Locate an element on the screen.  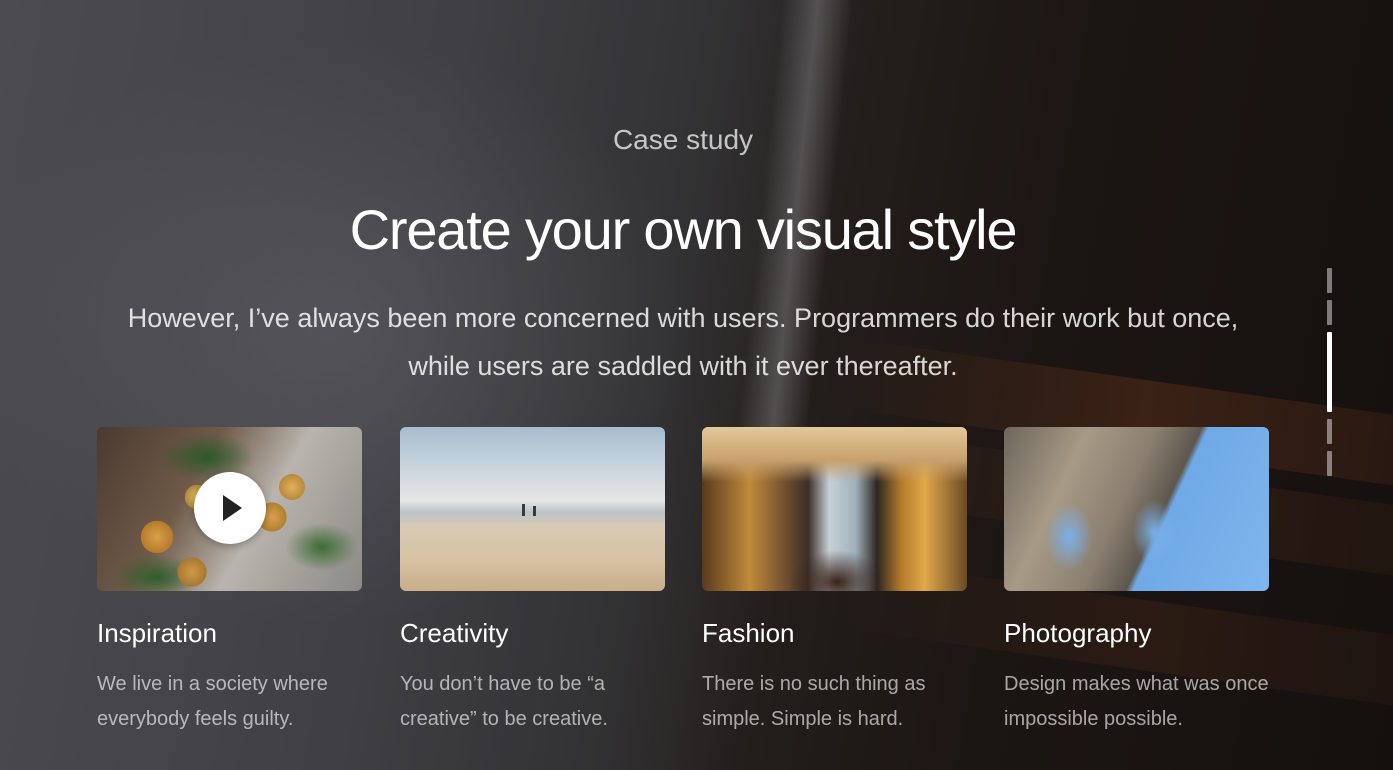
card-image-fruits is located at coordinates (229, 509).